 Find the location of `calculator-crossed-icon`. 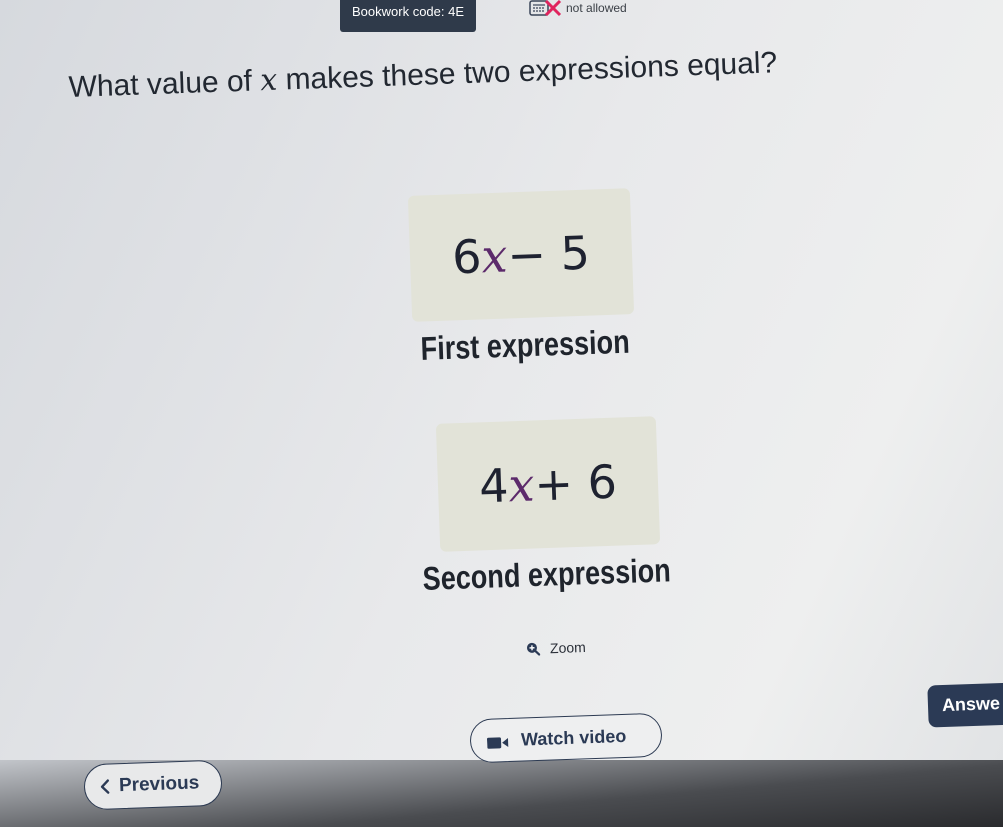

calculator-crossed-icon is located at coordinates (546, 9).